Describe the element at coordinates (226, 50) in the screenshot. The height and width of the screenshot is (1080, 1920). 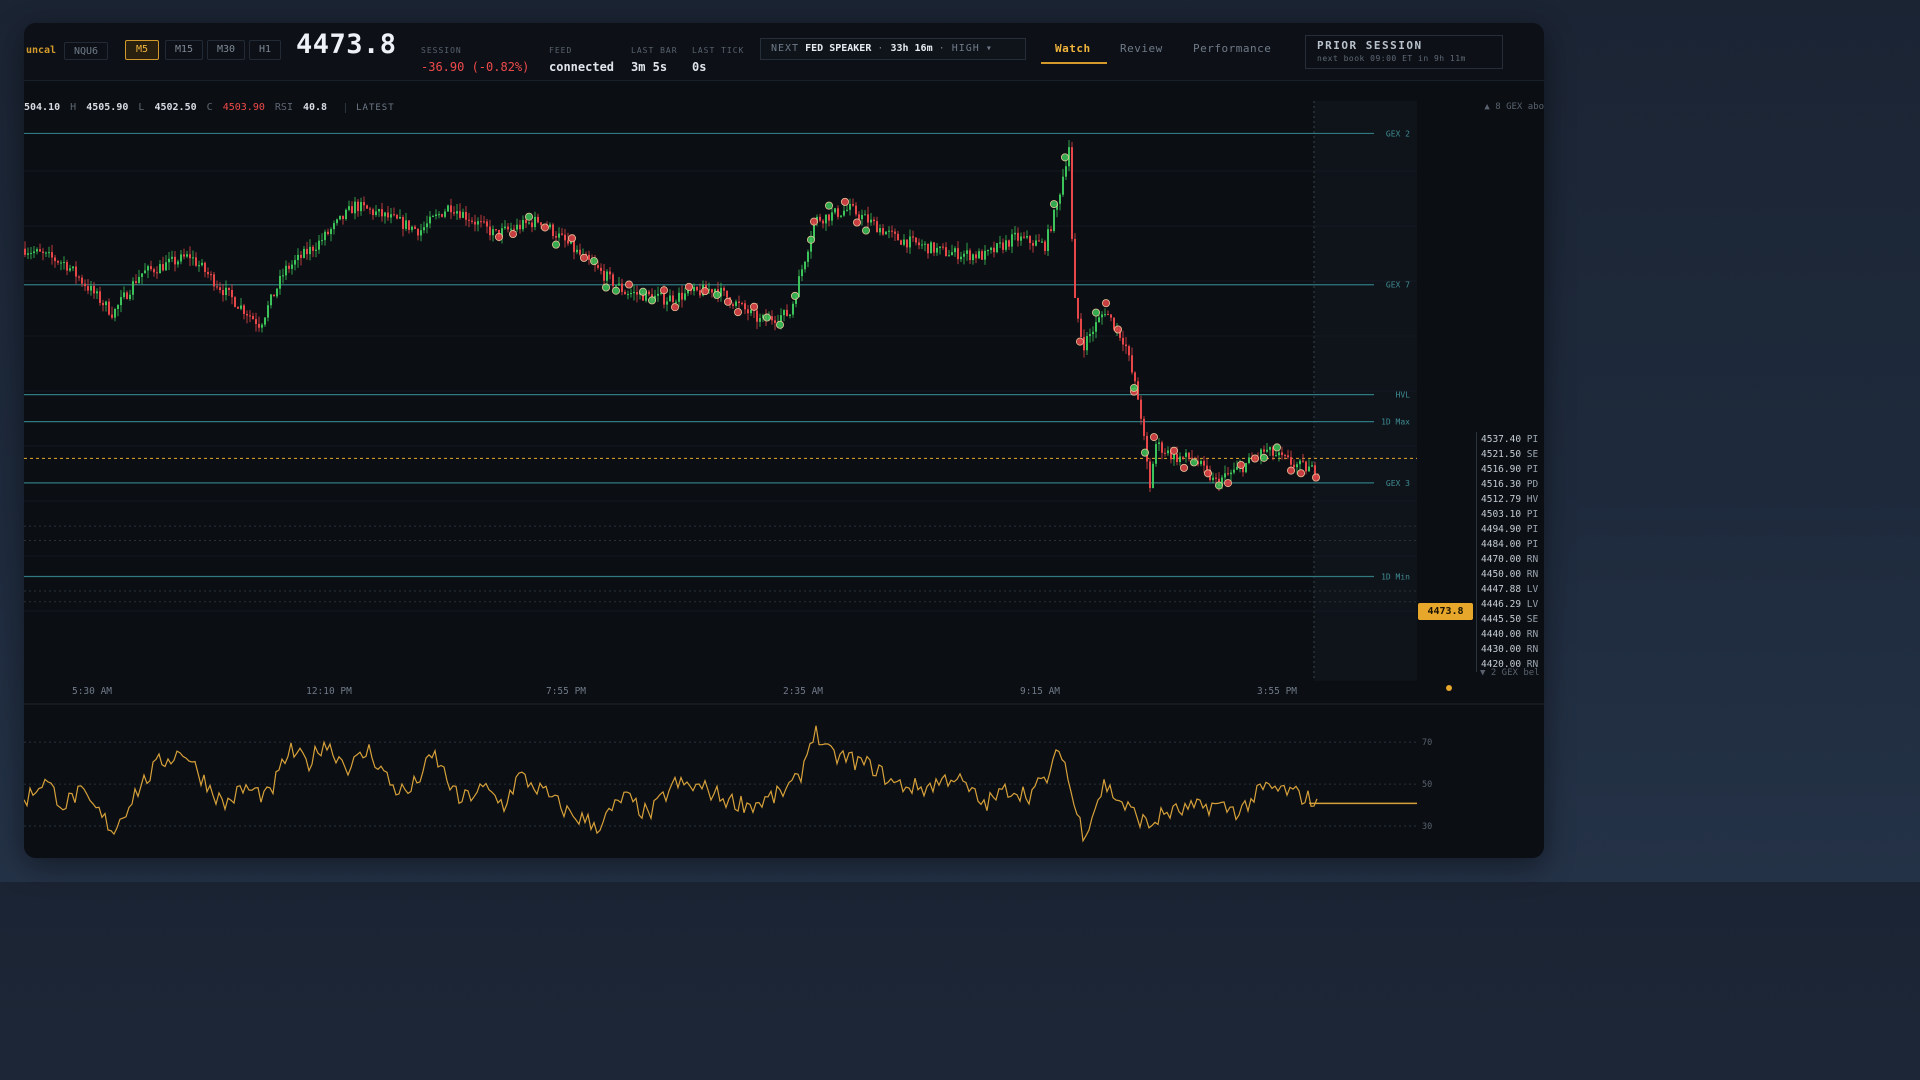
I see `timeframe-m30-button: M30` at that location.